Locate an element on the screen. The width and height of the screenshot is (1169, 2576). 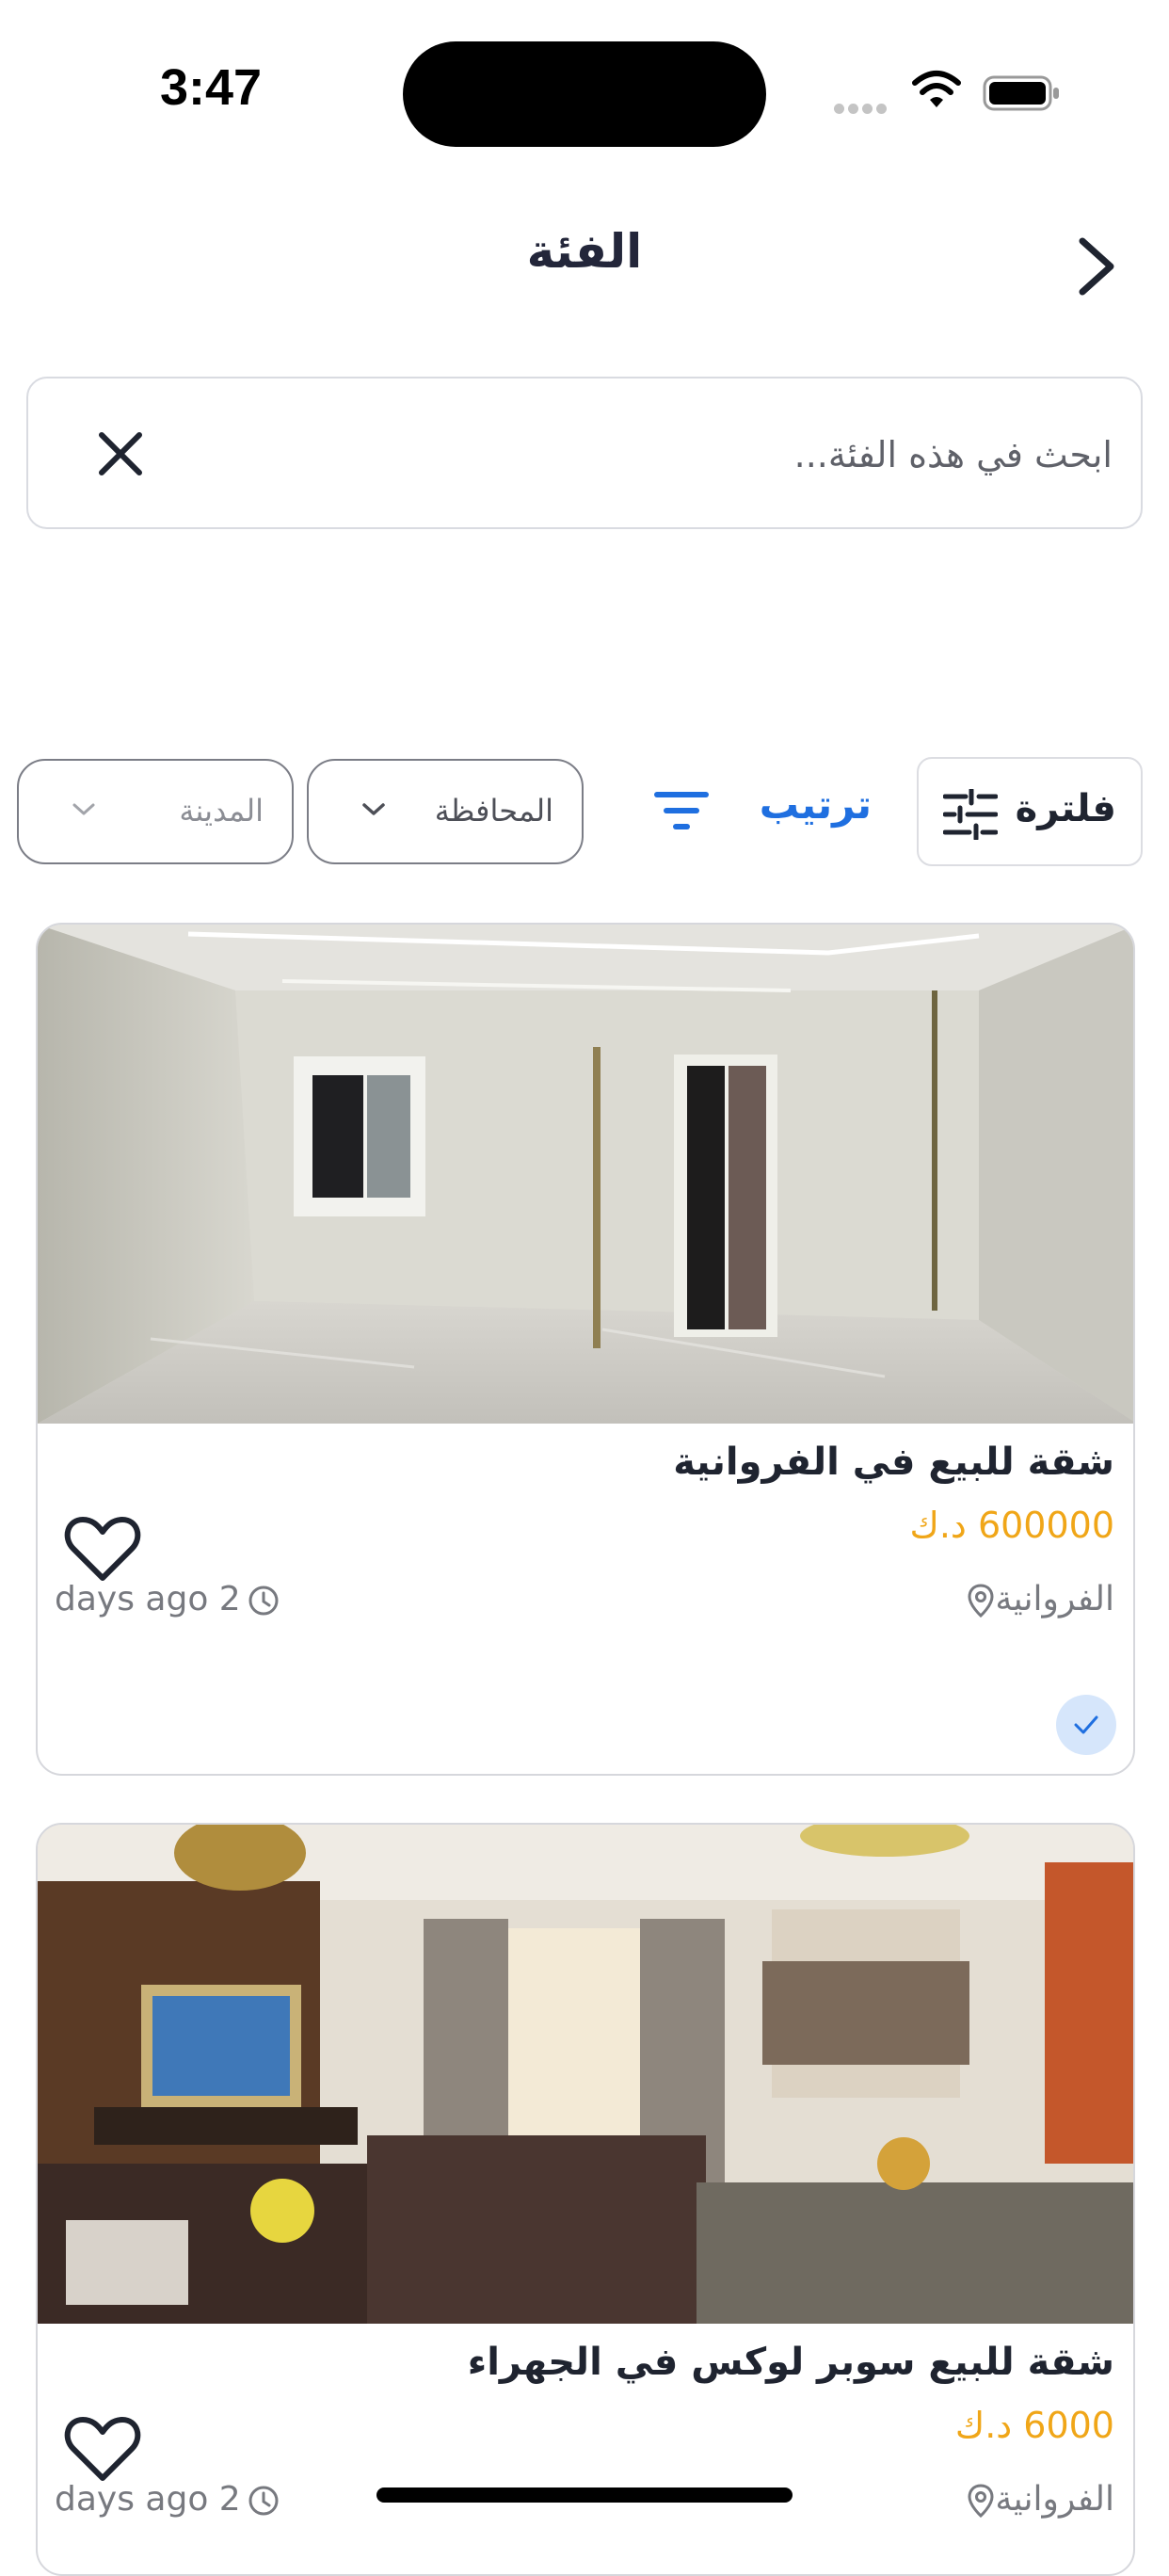
search-bar is located at coordinates (584, 453).